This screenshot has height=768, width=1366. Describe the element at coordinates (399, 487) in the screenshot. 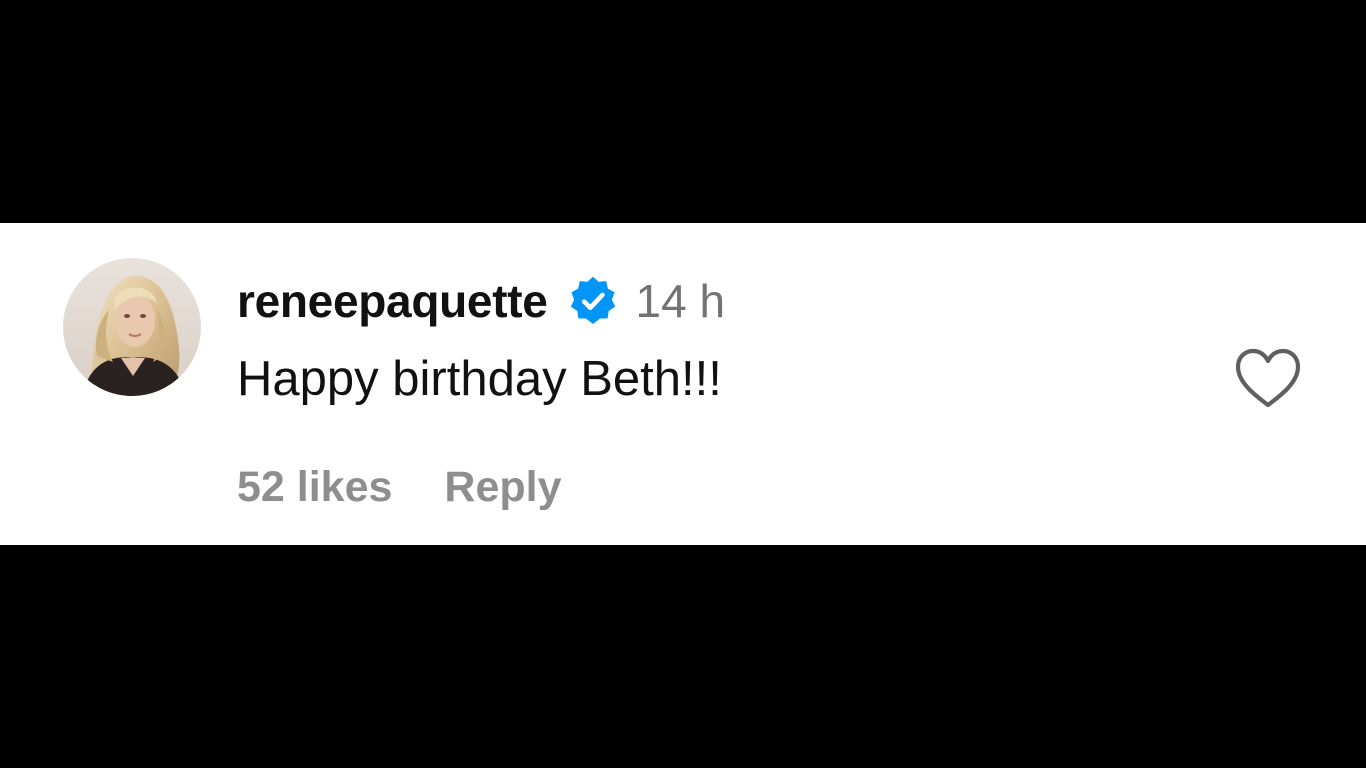

I see `comment-actions: 52 likes Reply` at that location.